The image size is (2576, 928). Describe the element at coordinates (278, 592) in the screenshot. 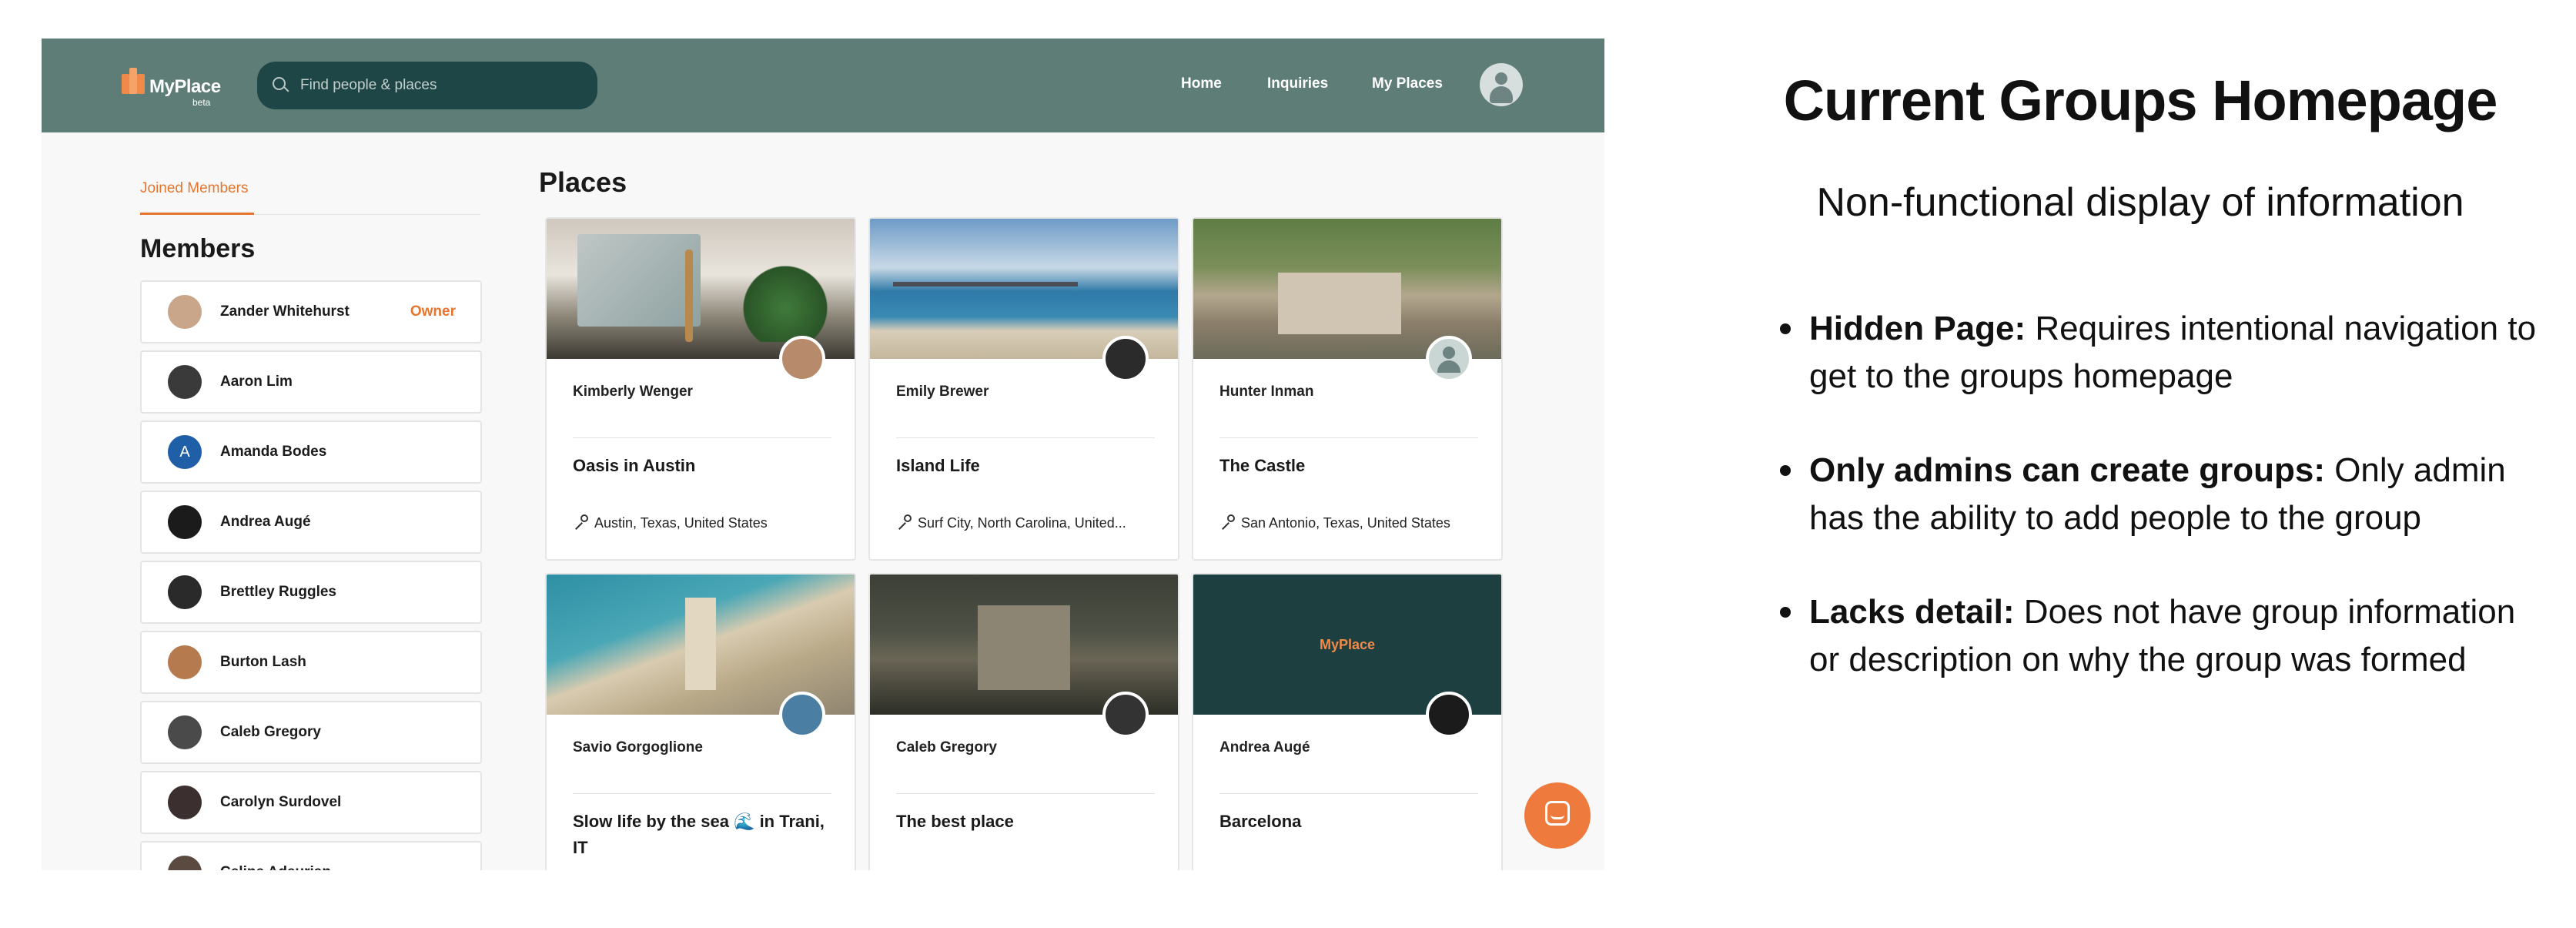

I see `member-name: Brettley Ruggles` at that location.